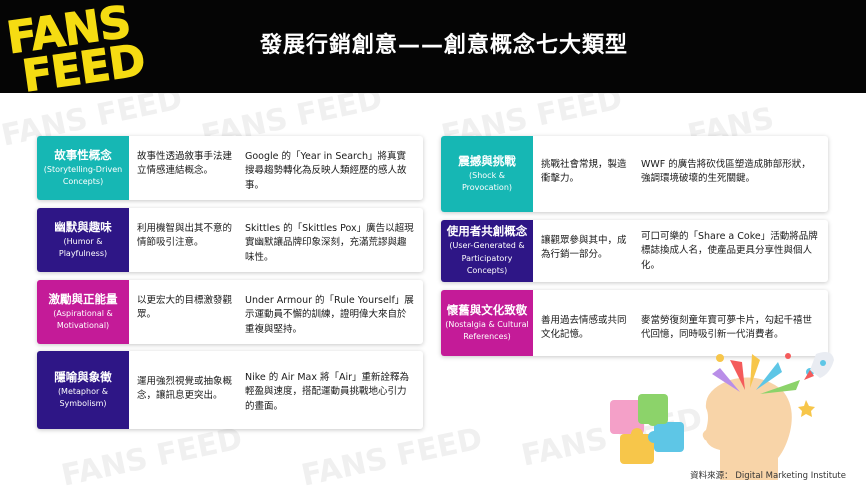  I want to click on card-header: 隱喻與象徵 (Metaphor & Symbolism), so click(83, 390).